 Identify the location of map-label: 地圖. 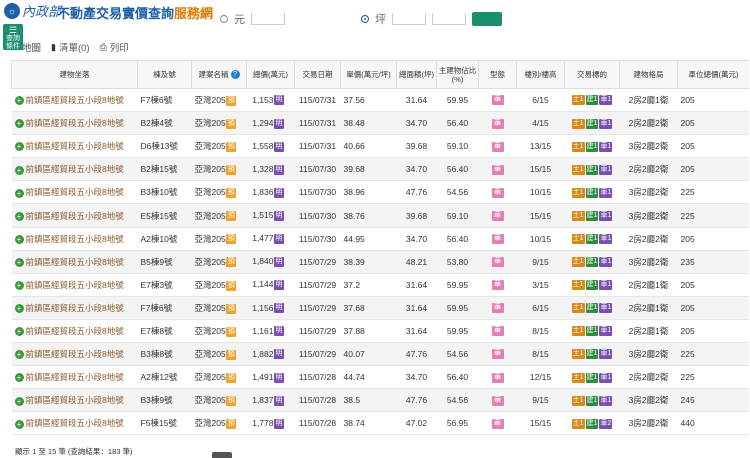
(32, 48).